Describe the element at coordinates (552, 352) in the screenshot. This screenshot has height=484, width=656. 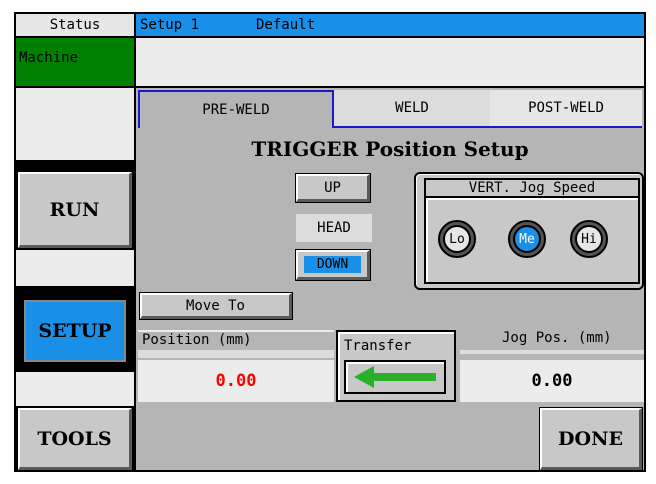
I see `jog-pos-divider` at that location.